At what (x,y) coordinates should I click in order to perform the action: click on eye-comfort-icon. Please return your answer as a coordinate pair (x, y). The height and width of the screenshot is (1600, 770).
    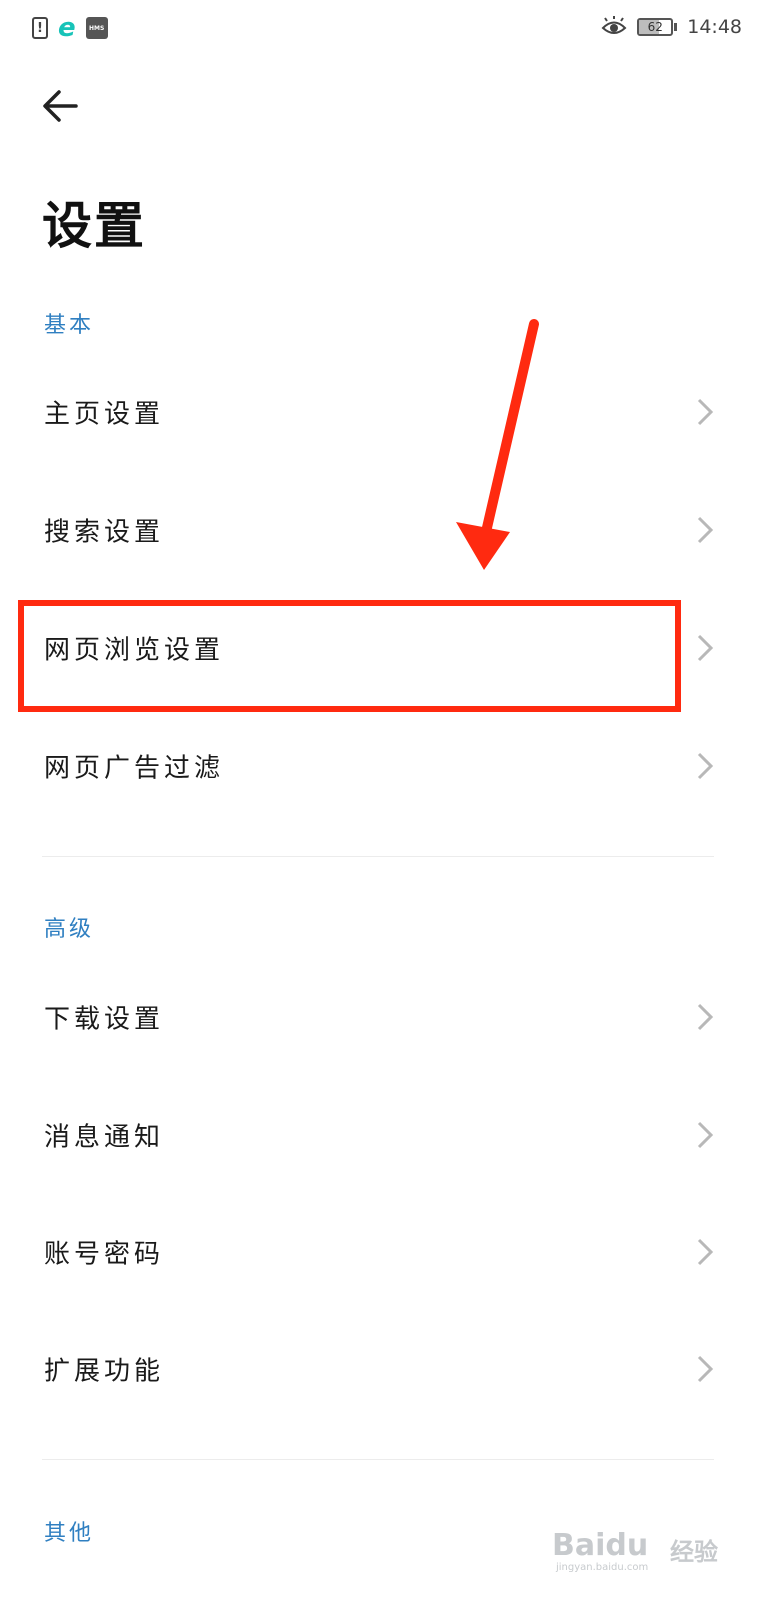
    Looking at the image, I should click on (614, 25).